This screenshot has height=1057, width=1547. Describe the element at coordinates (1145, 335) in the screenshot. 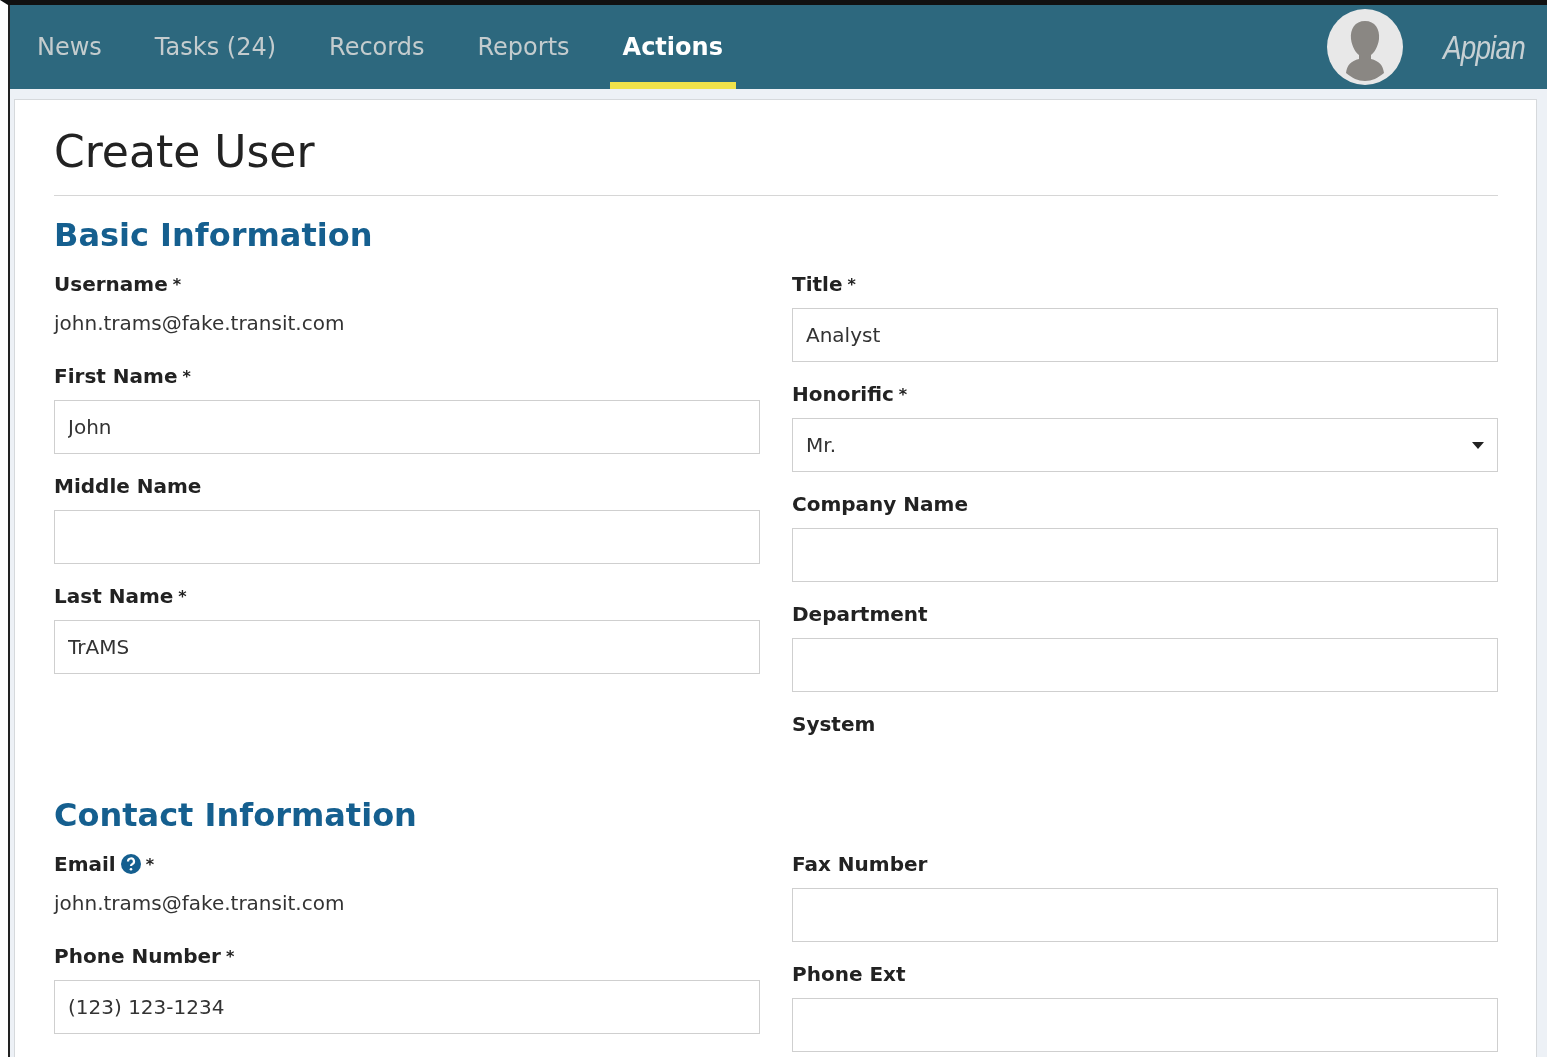

I see `input-field: Analyst` at that location.